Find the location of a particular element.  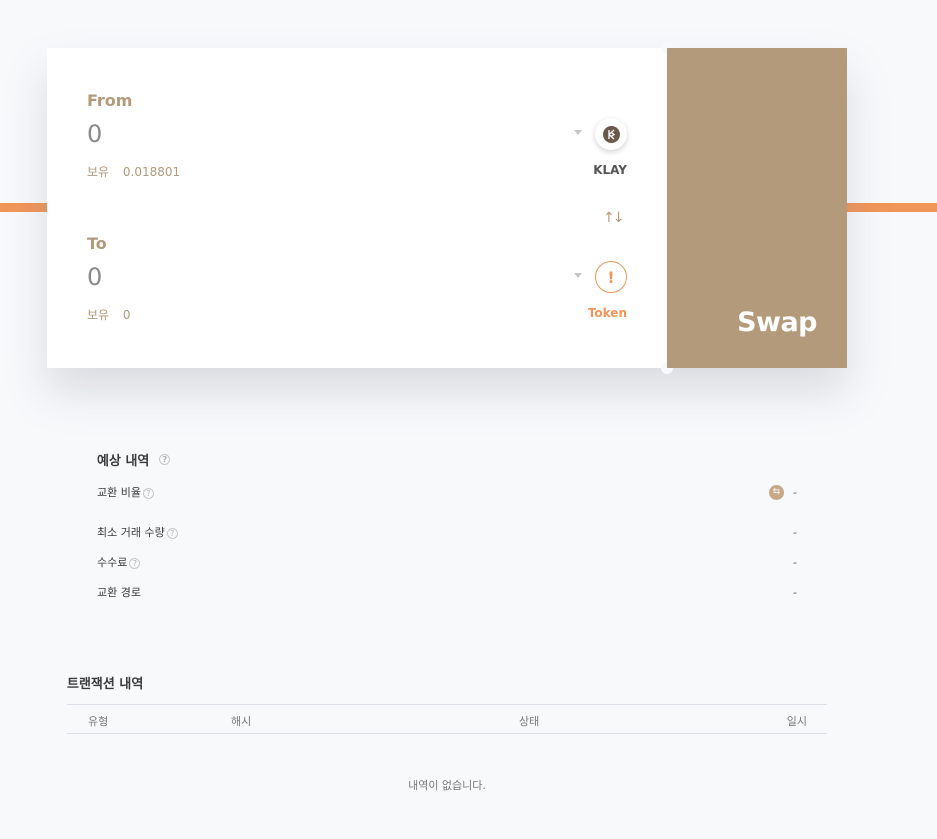

klay-logo-icon is located at coordinates (611, 134).